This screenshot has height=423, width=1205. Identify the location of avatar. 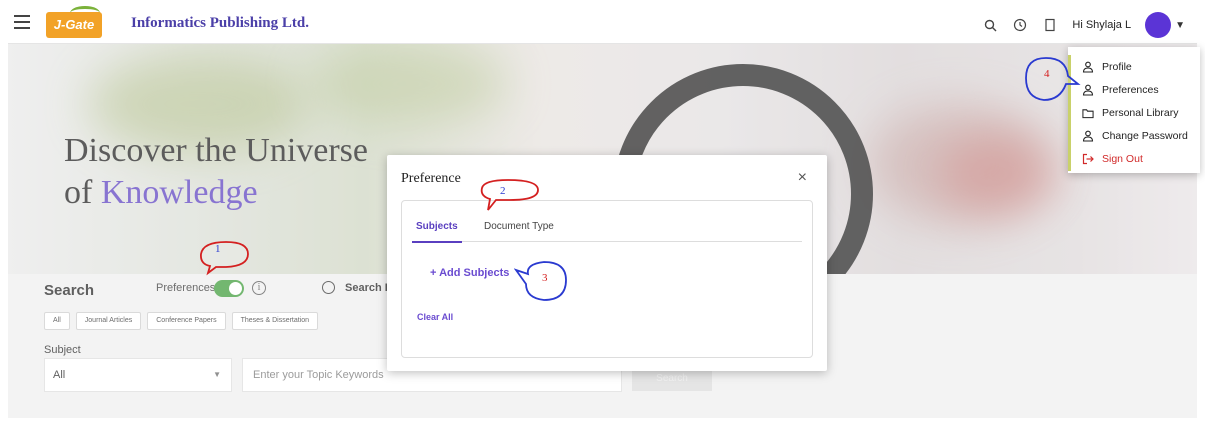
(1158, 25).